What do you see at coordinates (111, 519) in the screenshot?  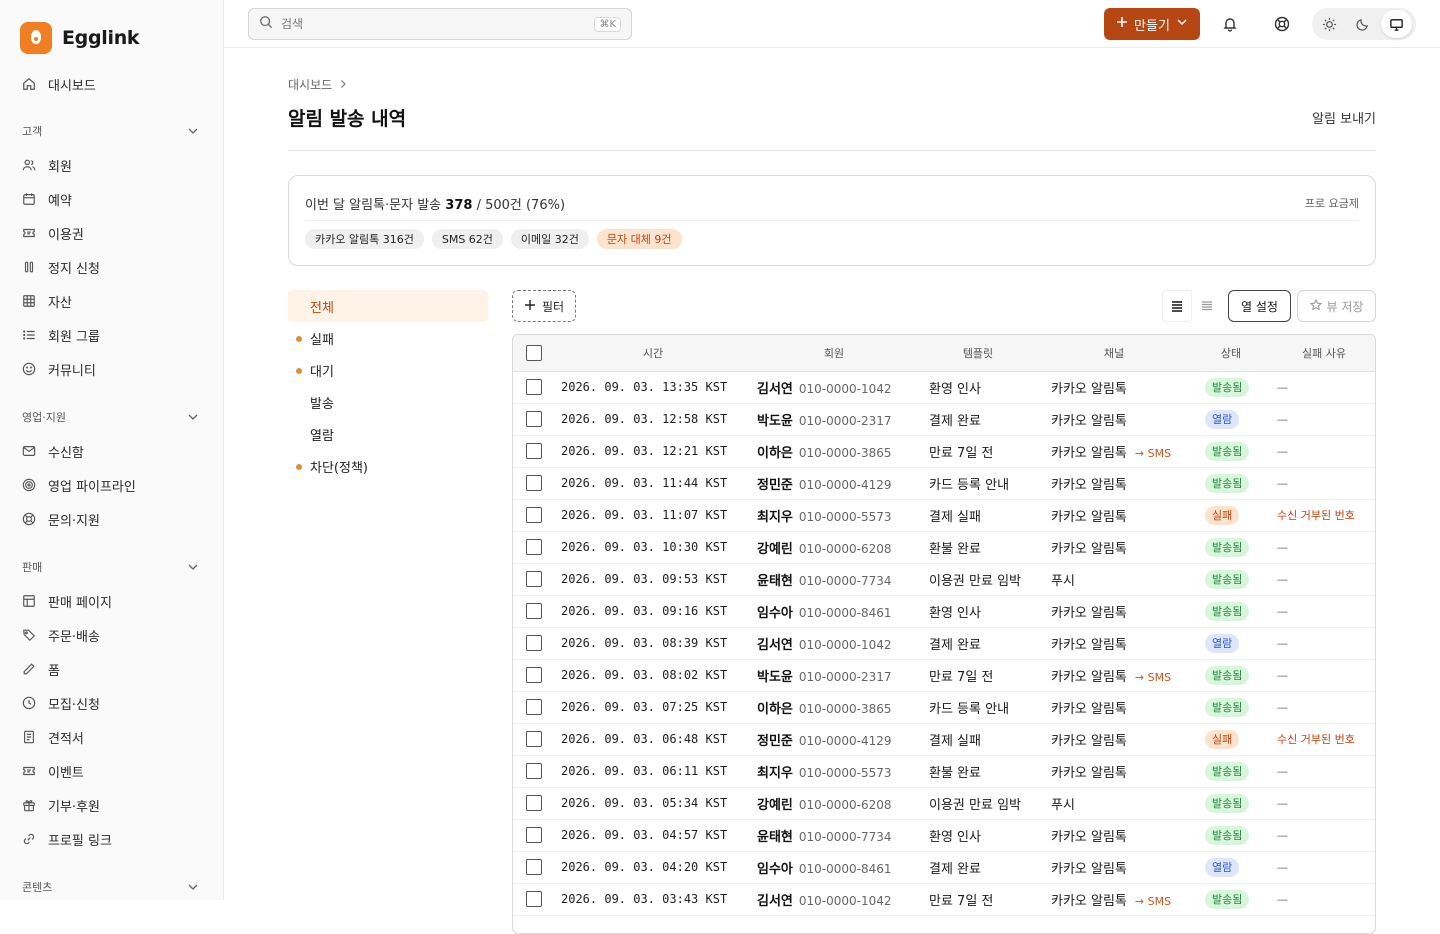 I see `sidebar-item-support: 문의·지원` at bounding box center [111, 519].